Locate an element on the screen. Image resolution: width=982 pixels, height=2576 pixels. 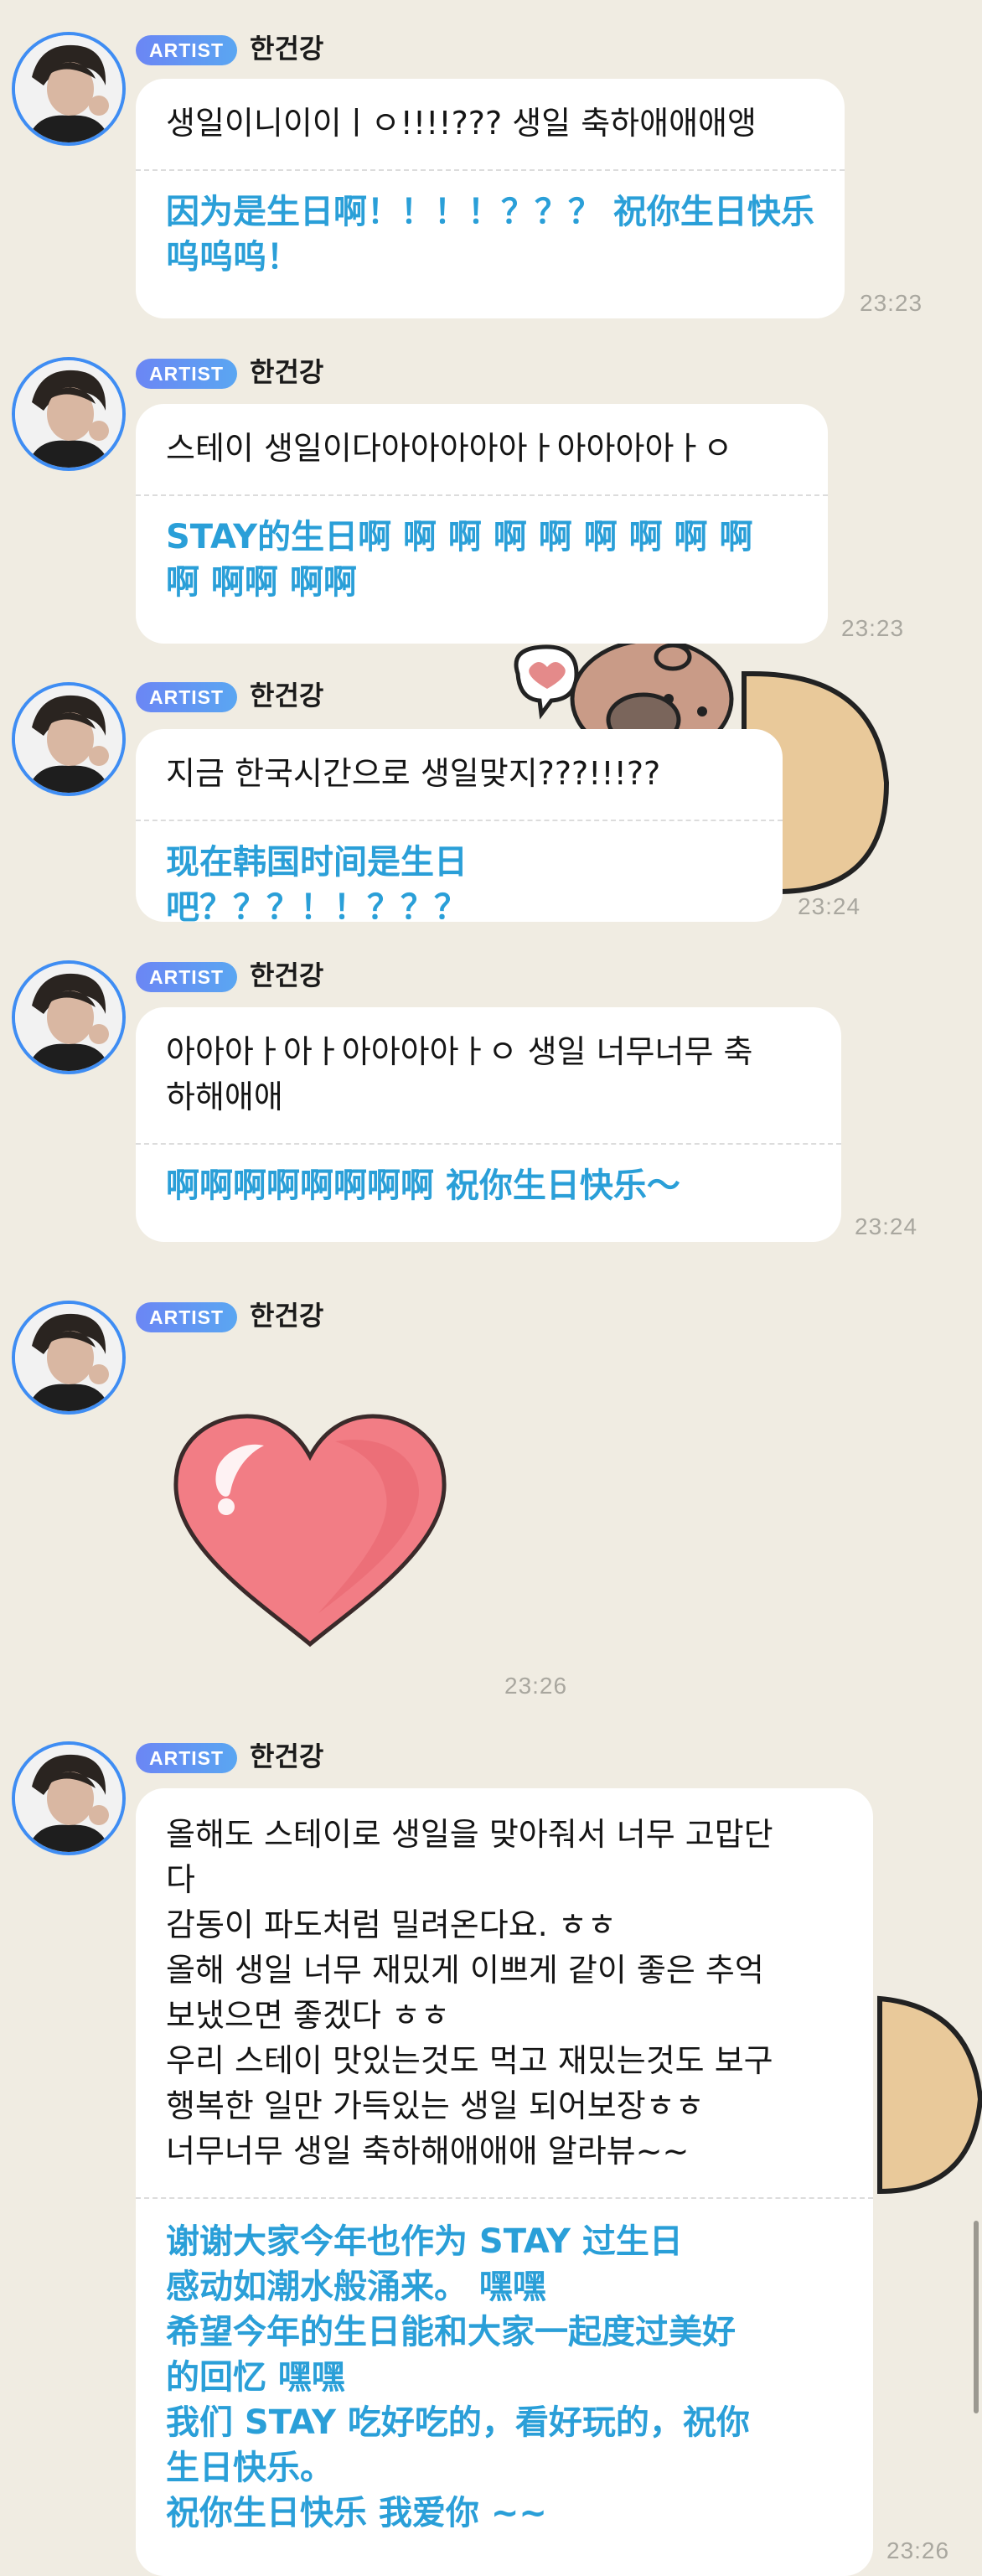
message-text: 스테이 생일이다아아아아아ㅏ아아아아ㅏㅇ is located at coordinates (449, 448).